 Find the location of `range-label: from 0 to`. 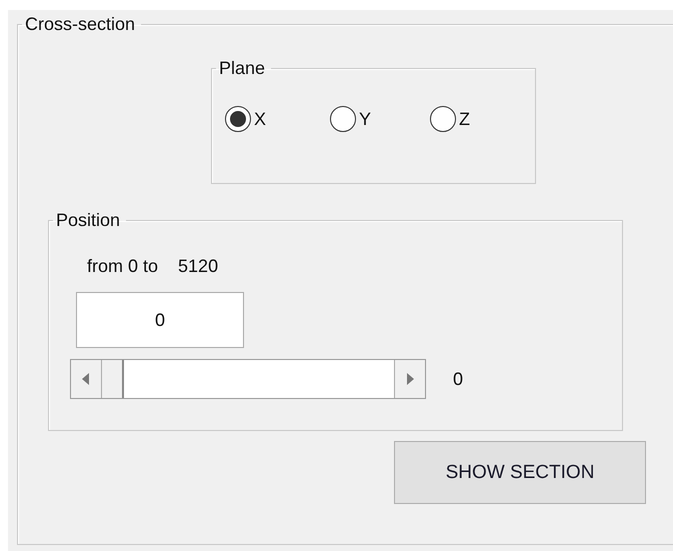

range-label: from 0 to is located at coordinates (122, 266).